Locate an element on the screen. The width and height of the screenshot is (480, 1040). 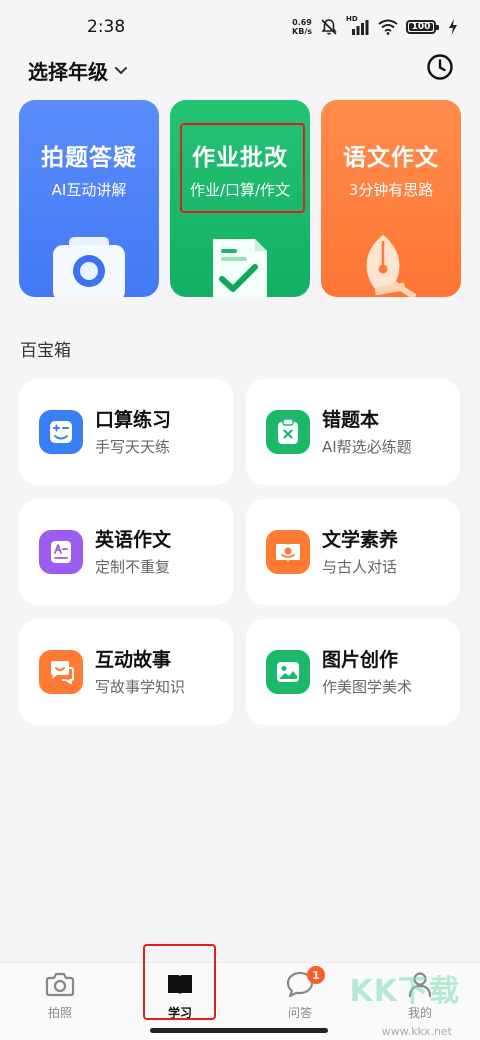
network-speed-value: 0.69 is located at coordinates (302, 22).